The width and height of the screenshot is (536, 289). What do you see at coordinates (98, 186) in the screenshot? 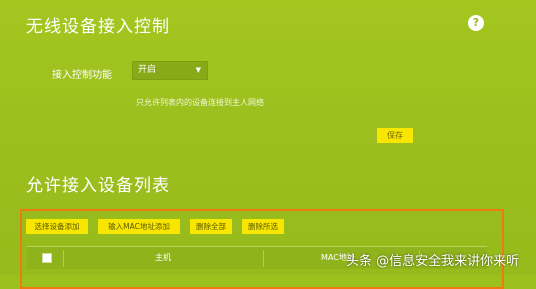
I see `section-title-device-list: 允许接入设备列表` at bounding box center [98, 186].